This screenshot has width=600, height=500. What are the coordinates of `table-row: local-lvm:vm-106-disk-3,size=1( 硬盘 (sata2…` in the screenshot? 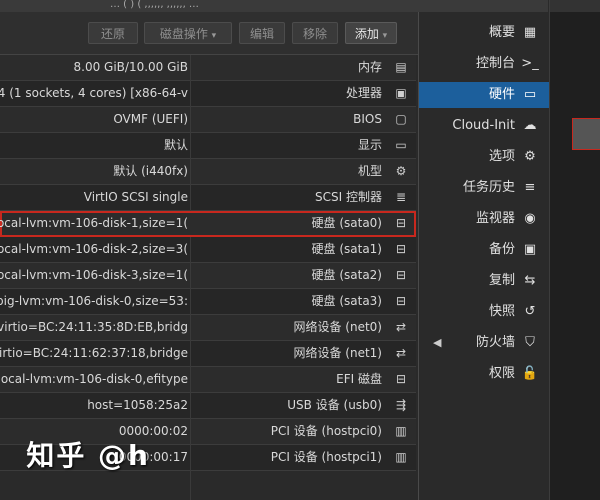 It's located at (208, 276).